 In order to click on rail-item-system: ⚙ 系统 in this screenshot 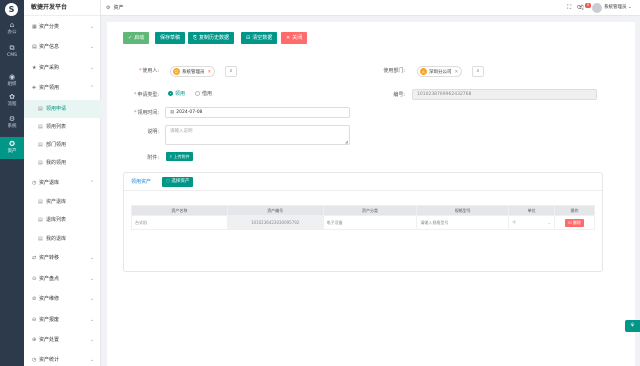, I will do `click(12, 123)`.